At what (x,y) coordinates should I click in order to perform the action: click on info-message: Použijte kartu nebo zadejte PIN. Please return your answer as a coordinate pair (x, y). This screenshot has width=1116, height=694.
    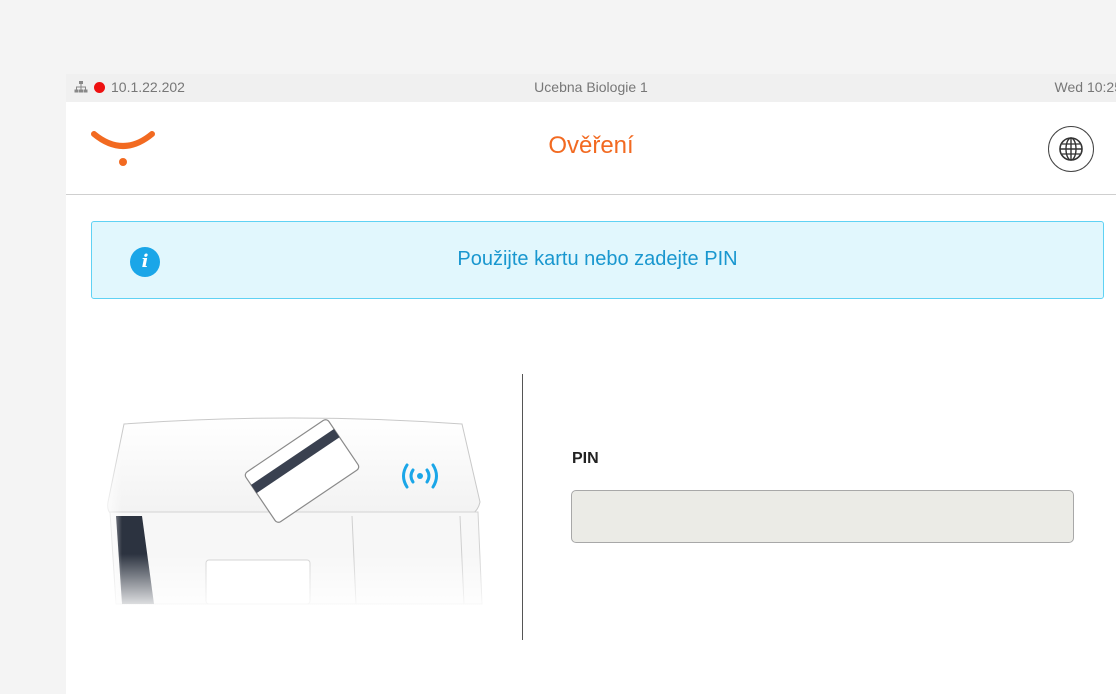
    Looking at the image, I should click on (597, 259).